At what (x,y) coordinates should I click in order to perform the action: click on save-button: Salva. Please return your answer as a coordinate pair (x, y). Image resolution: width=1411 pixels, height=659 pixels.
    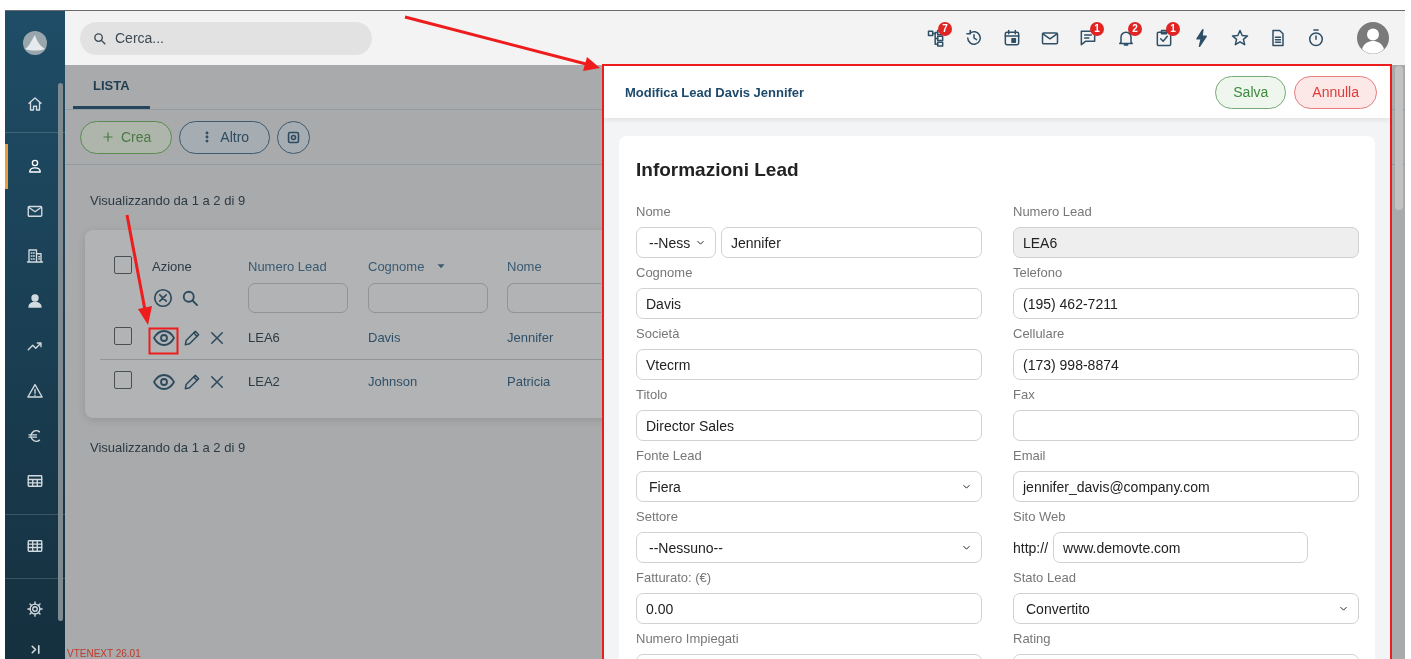
    Looking at the image, I should click on (1251, 92).